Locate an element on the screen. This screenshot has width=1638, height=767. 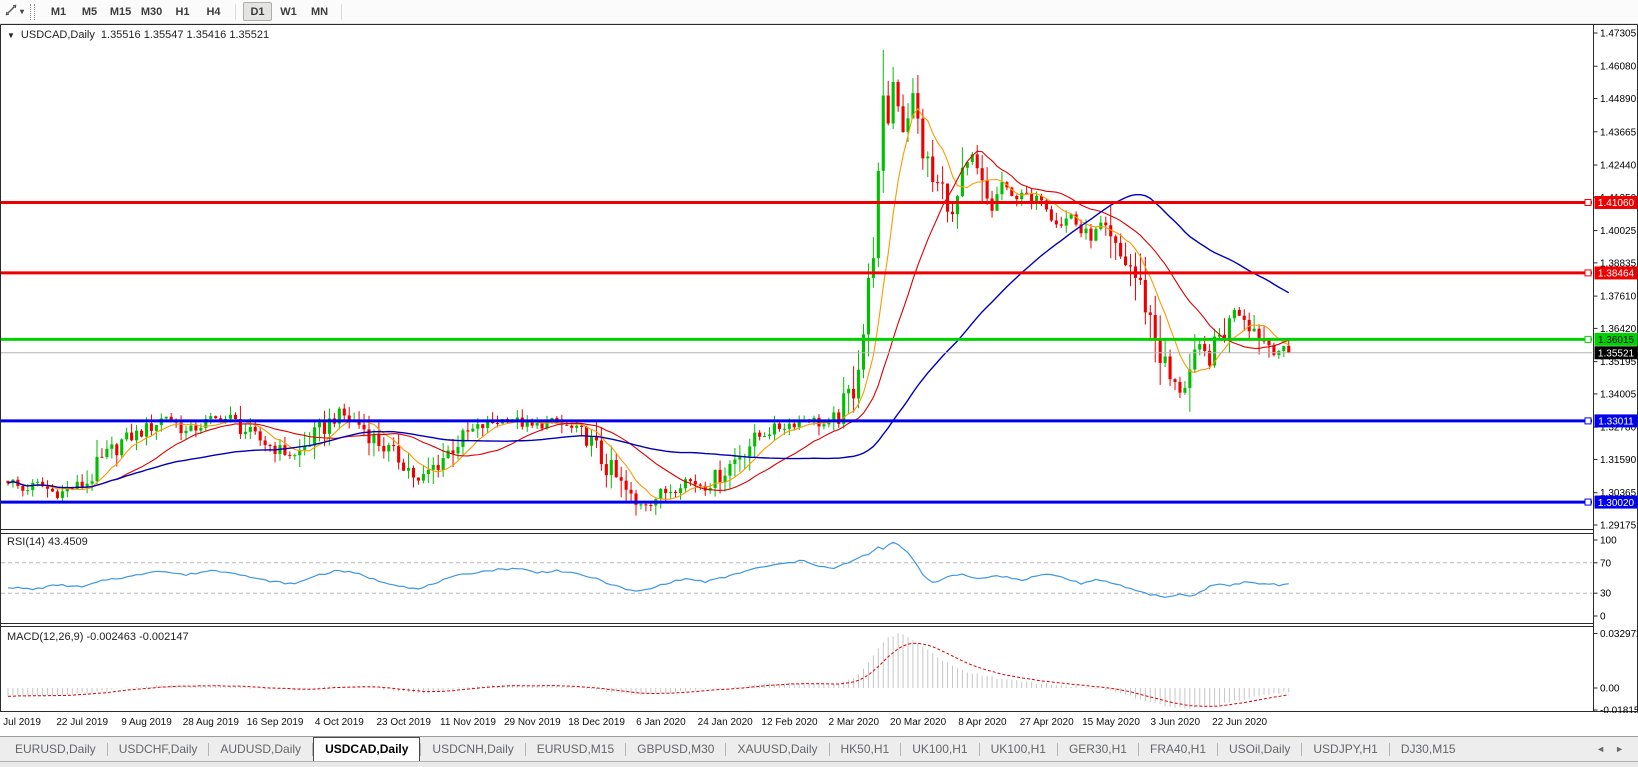
rsi-line is located at coordinates (648, 569).